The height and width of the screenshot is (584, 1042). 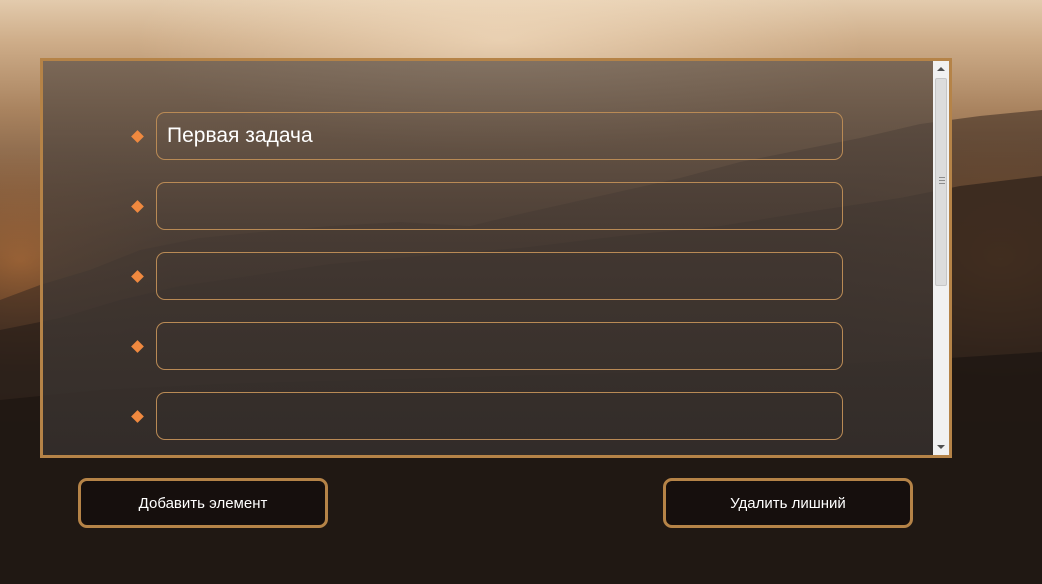 I want to click on scroll-down-button, so click(x=941, y=447).